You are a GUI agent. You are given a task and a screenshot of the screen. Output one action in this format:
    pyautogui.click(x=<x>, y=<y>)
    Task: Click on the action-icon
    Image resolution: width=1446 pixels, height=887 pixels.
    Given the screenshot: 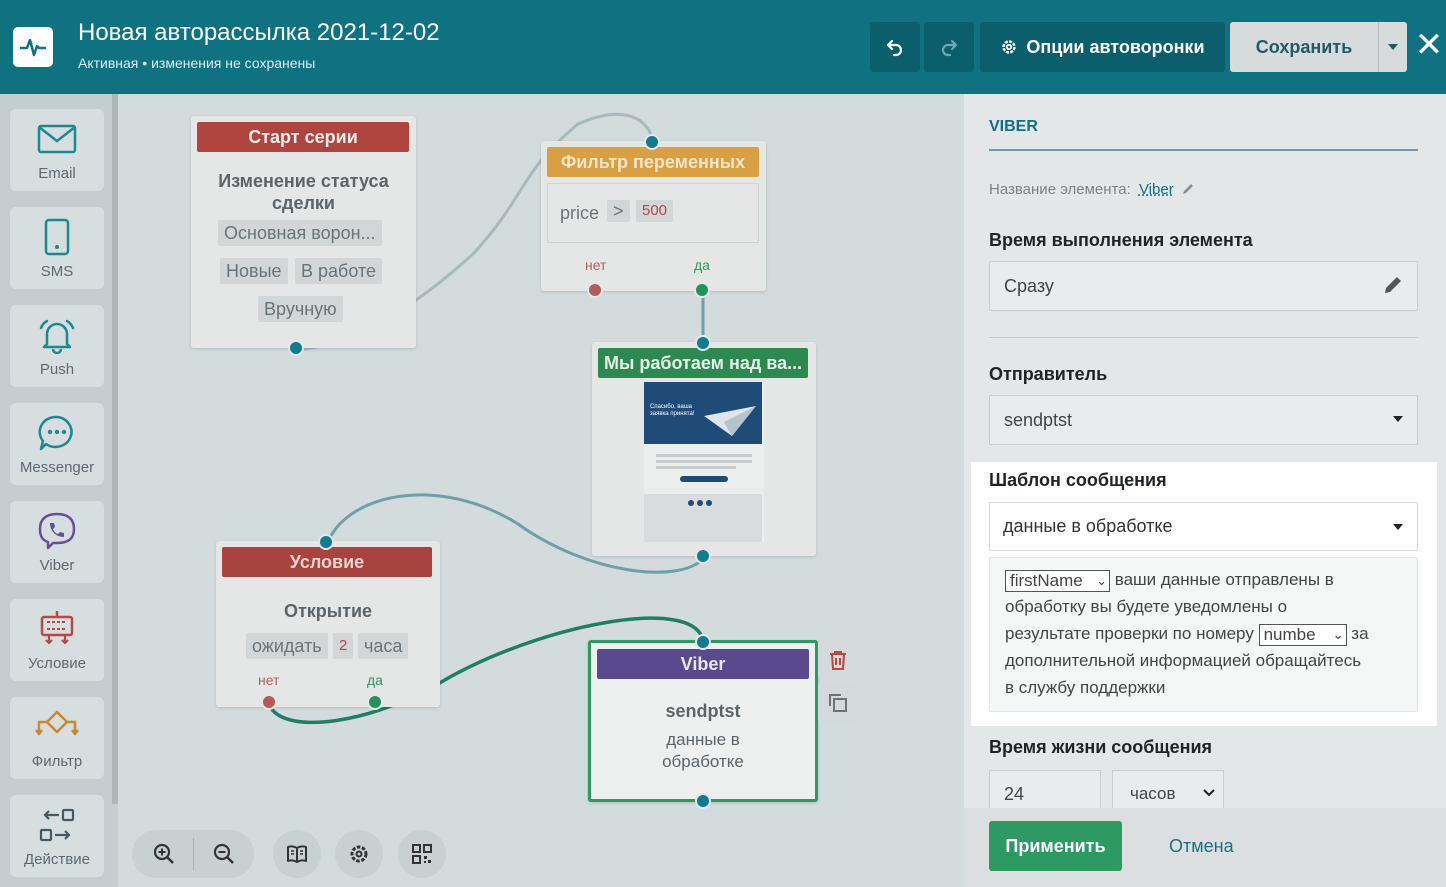 What is the action you would take?
    pyautogui.click(x=57, y=825)
    